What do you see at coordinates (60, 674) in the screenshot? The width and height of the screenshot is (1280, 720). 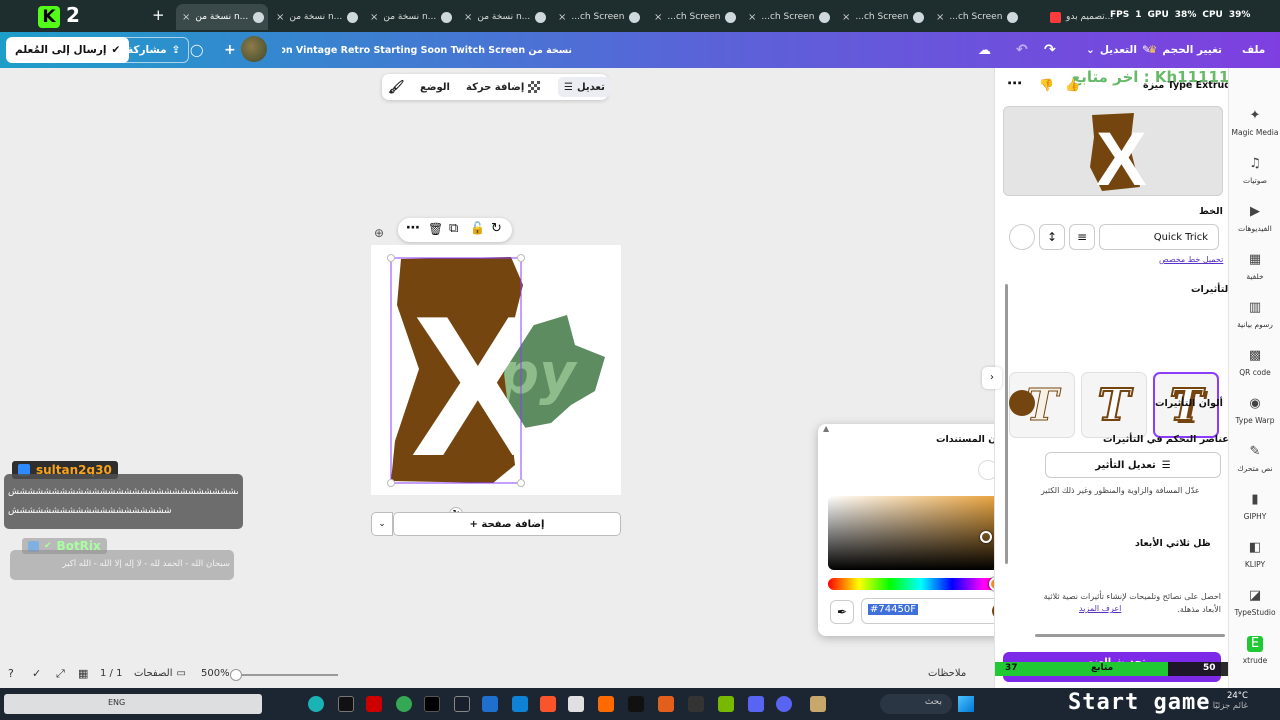 I see `fullscreen-icon: ⤢` at bounding box center [60, 674].